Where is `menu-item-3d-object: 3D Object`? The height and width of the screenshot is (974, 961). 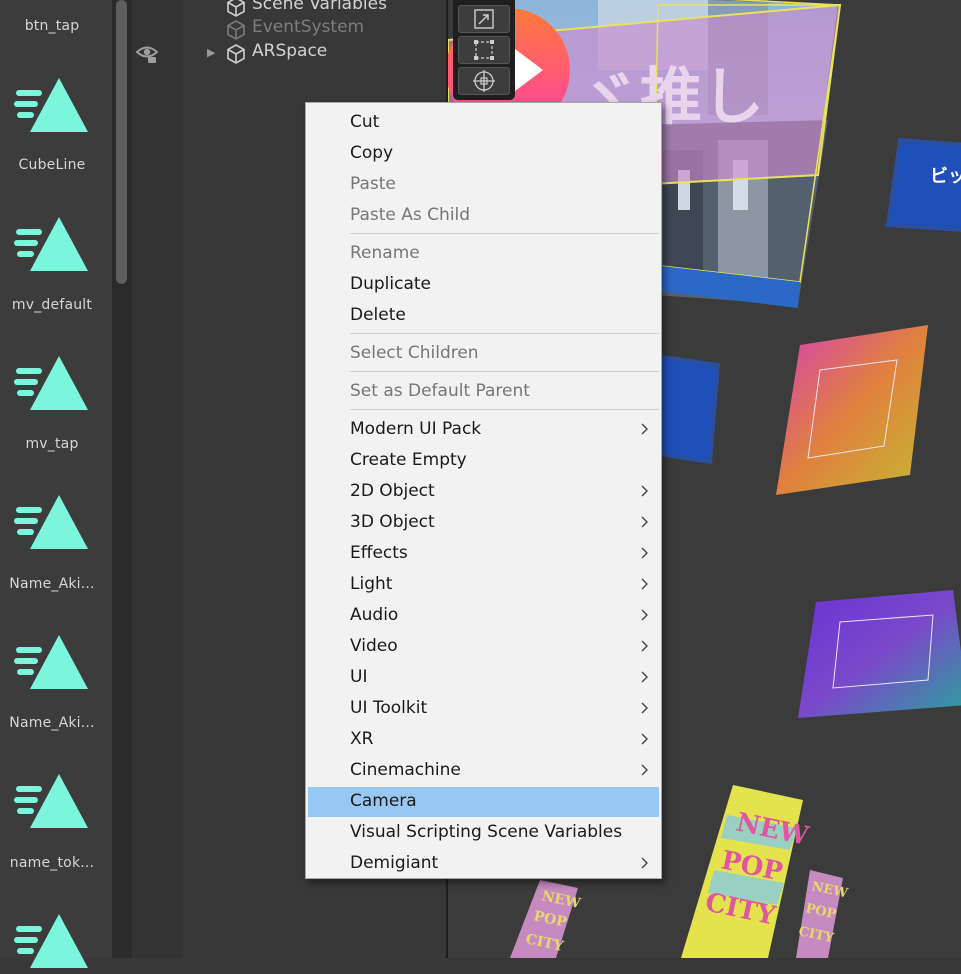
menu-item-3d-object: 3D Object is located at coordinates (483, 523).